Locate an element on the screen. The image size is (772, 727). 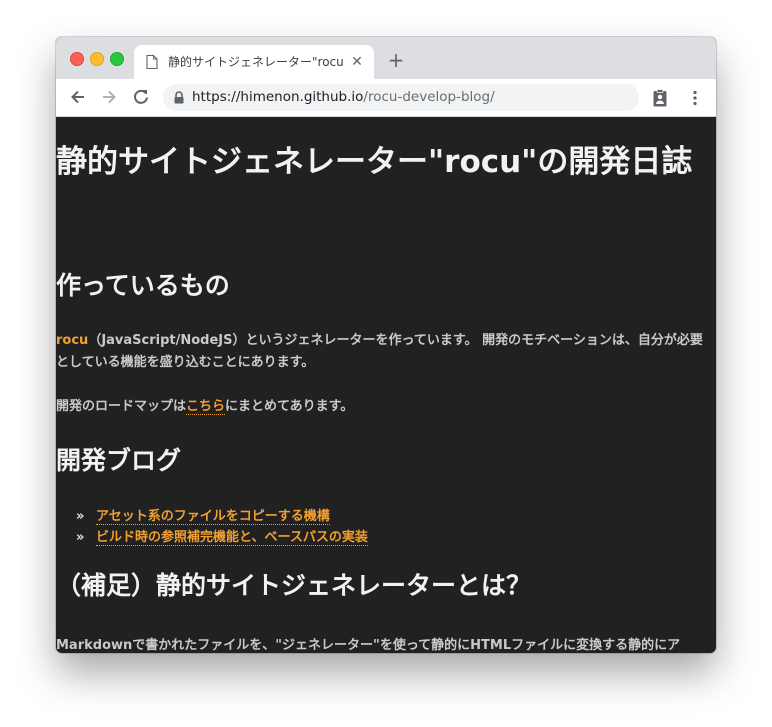
roadmap-paragraph: 開発のロードマップはこちらにまとめてあります。 is located at coordinates (384, 407).